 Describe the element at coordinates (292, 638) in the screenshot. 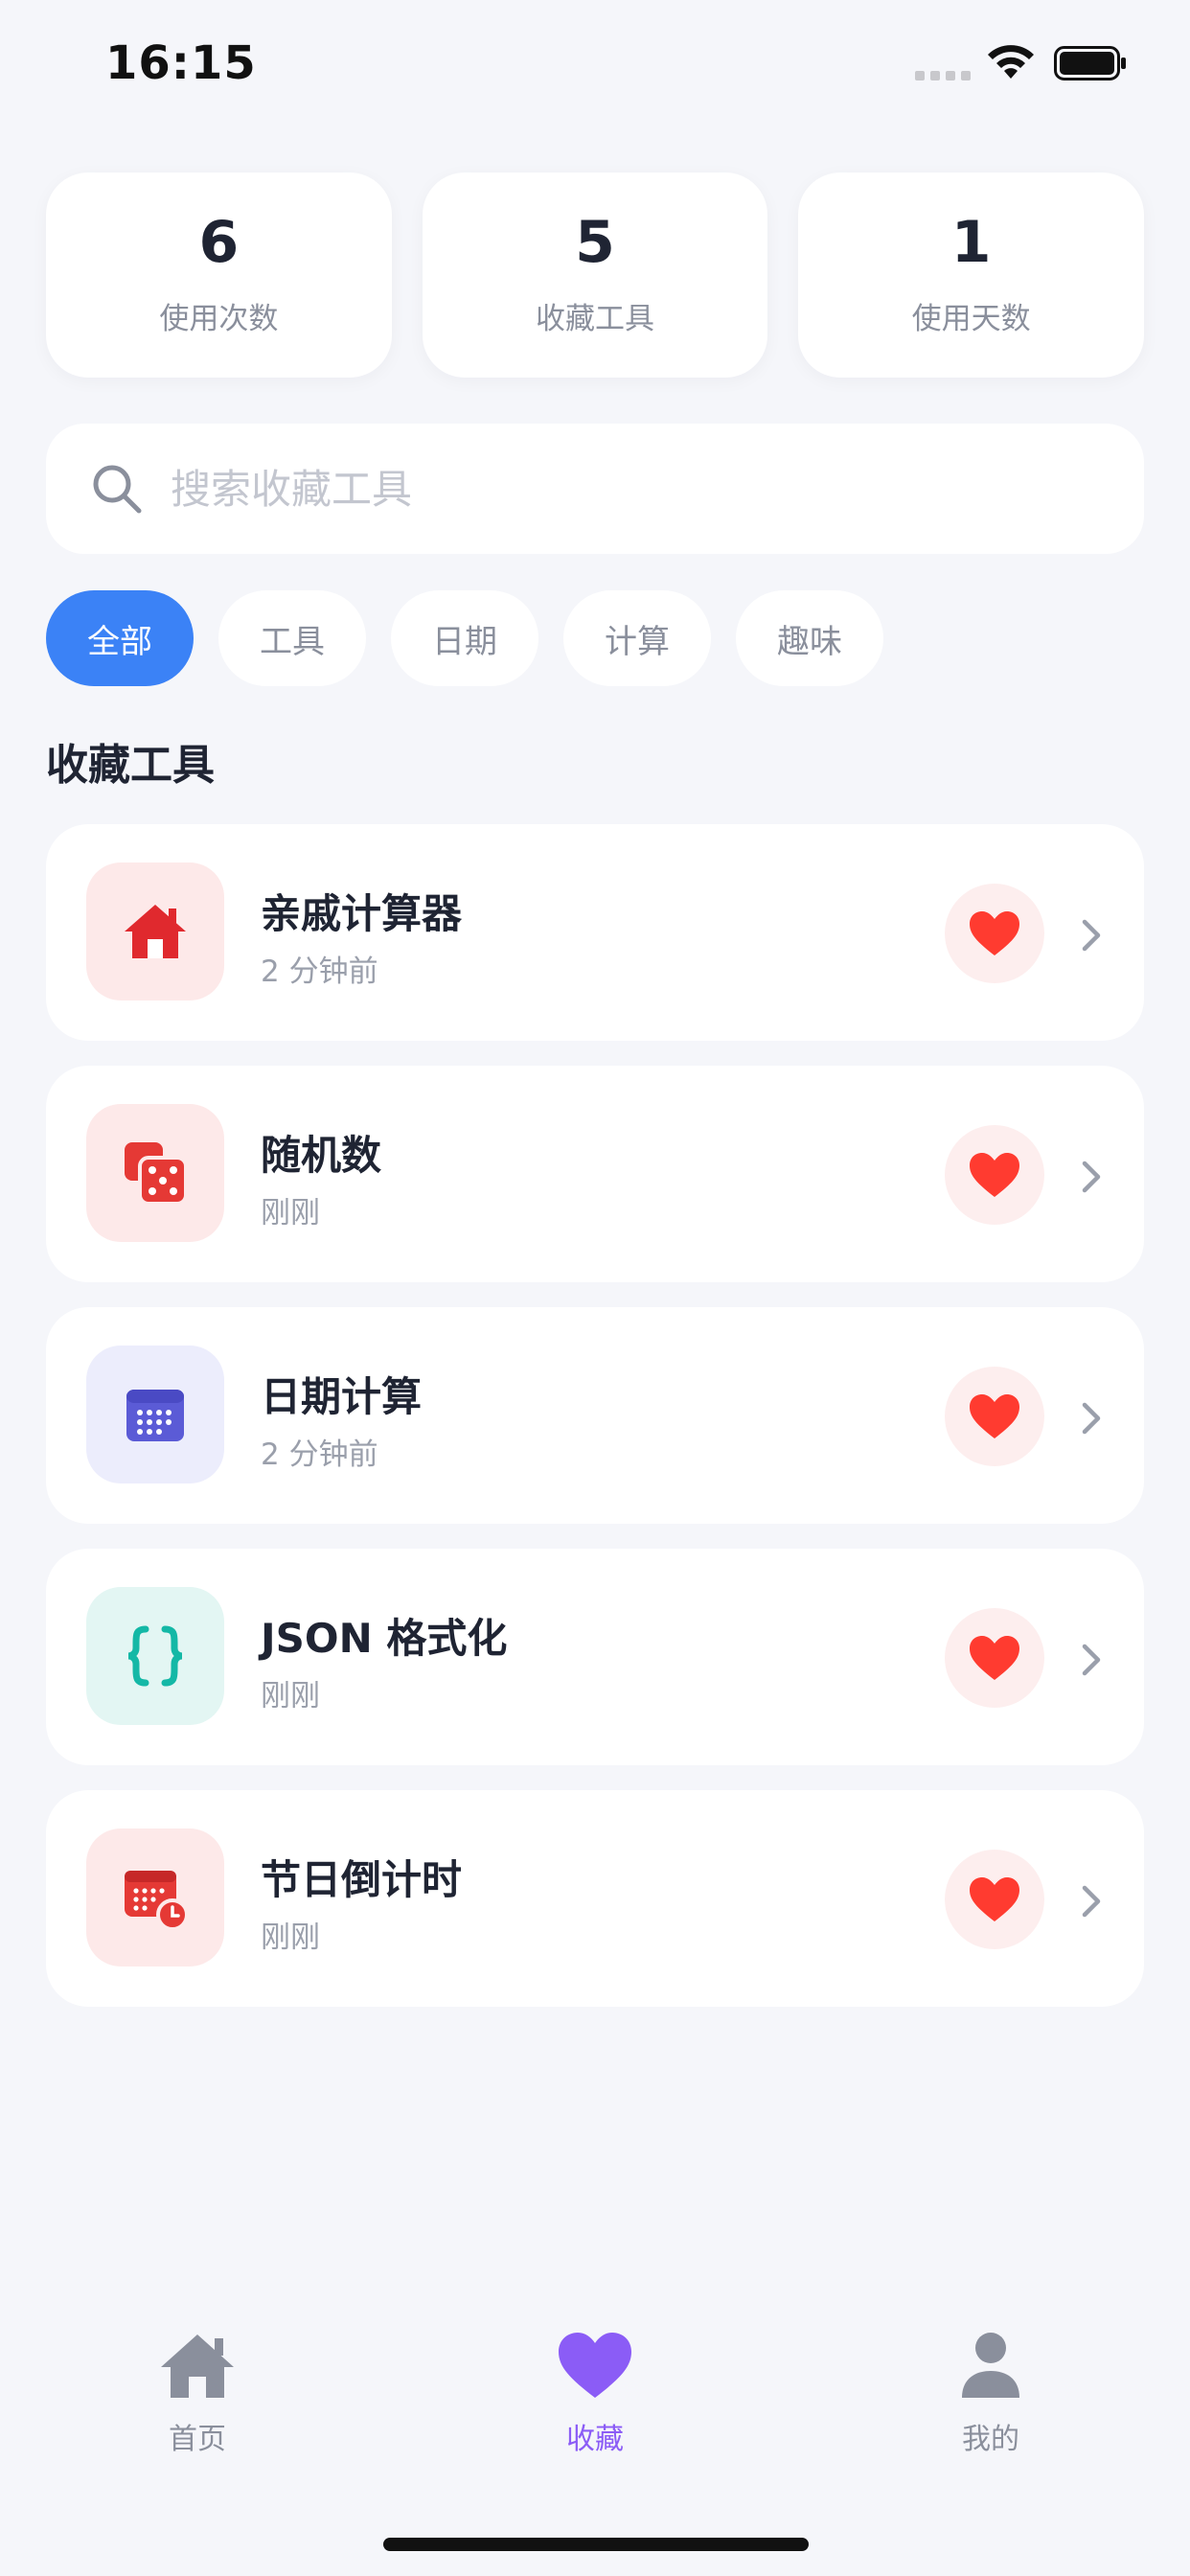

I see `filter-chip-tools: 工具` at that location.